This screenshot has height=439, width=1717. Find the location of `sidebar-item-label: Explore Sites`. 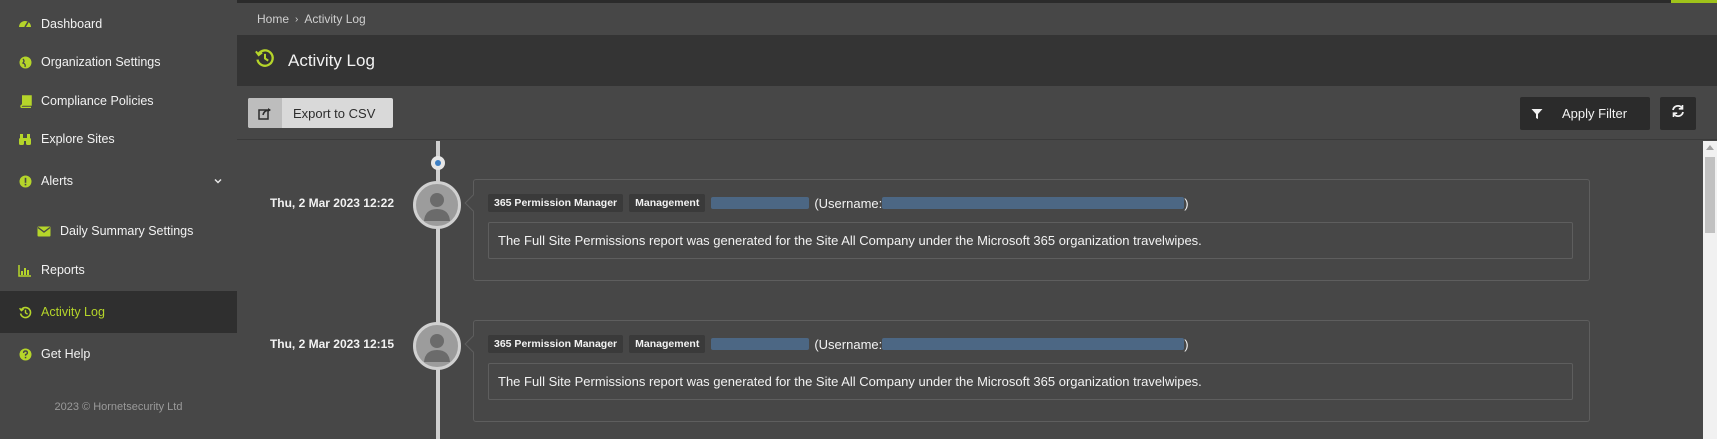

sidebar-item-label: Explore Sites is located at coordinates (78, 139).